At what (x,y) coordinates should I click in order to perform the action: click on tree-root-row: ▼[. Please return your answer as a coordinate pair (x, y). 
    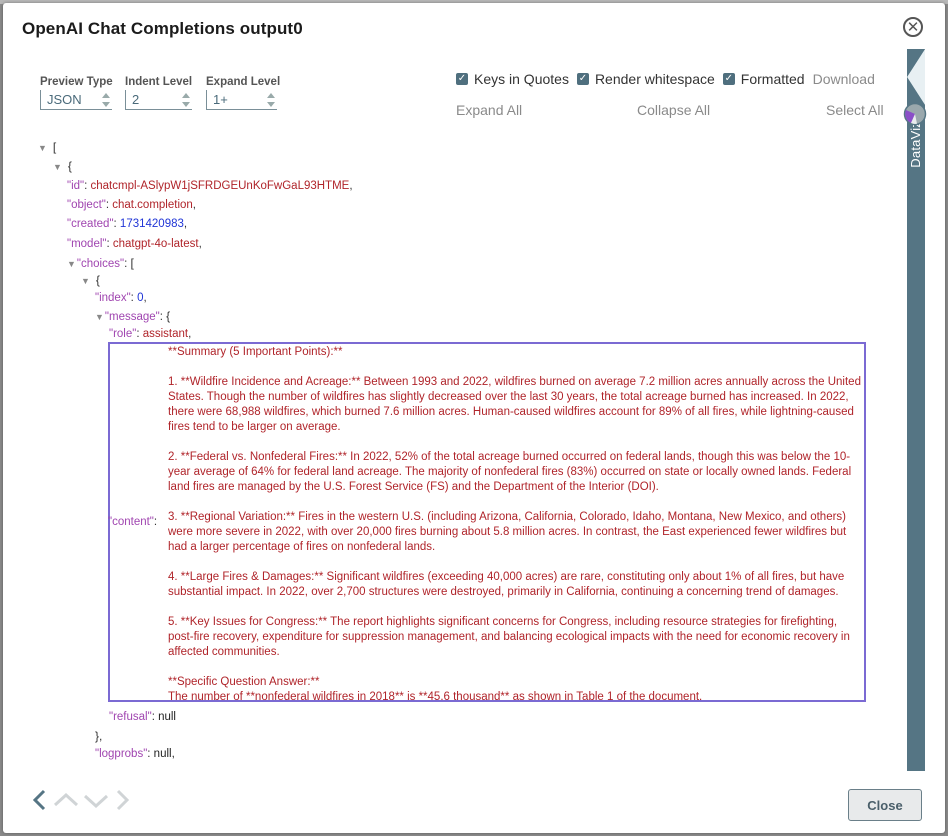
    Looking at the image, I should click on (47, 147).